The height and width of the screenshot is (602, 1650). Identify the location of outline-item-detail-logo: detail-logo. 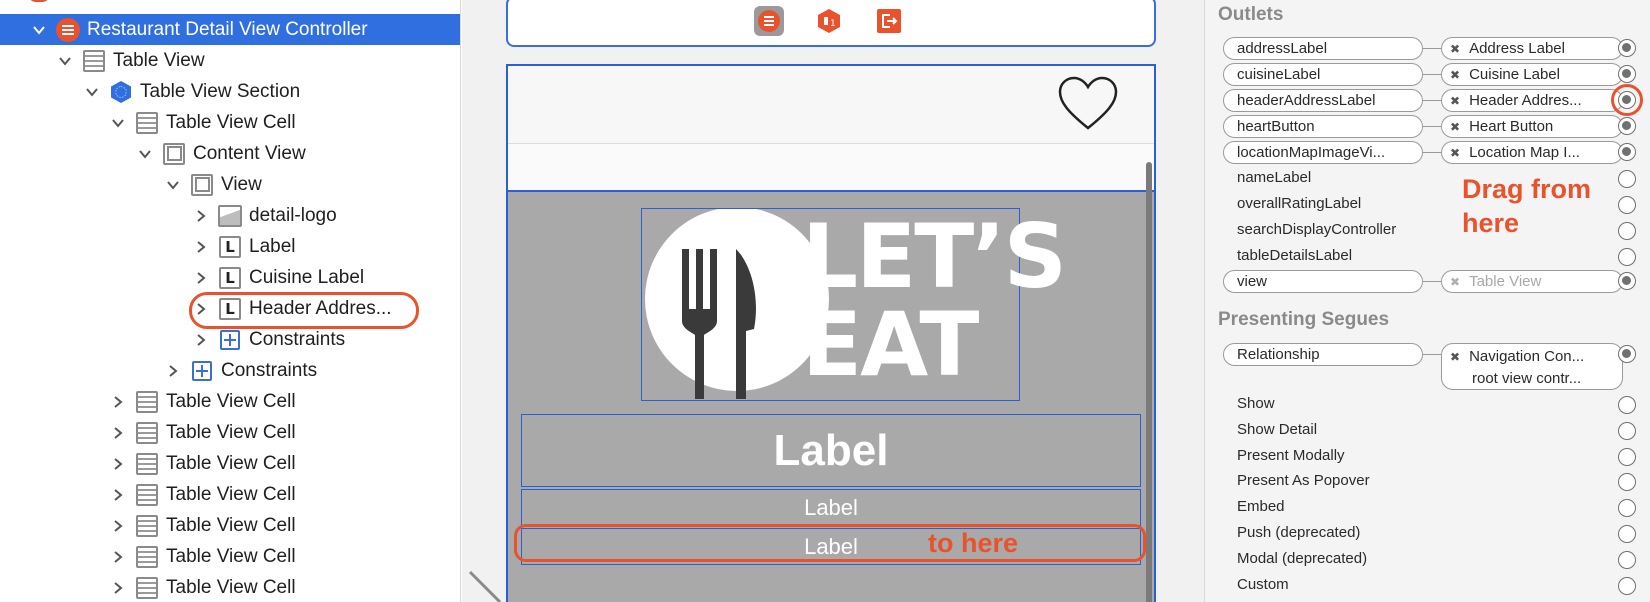
(230, 215).